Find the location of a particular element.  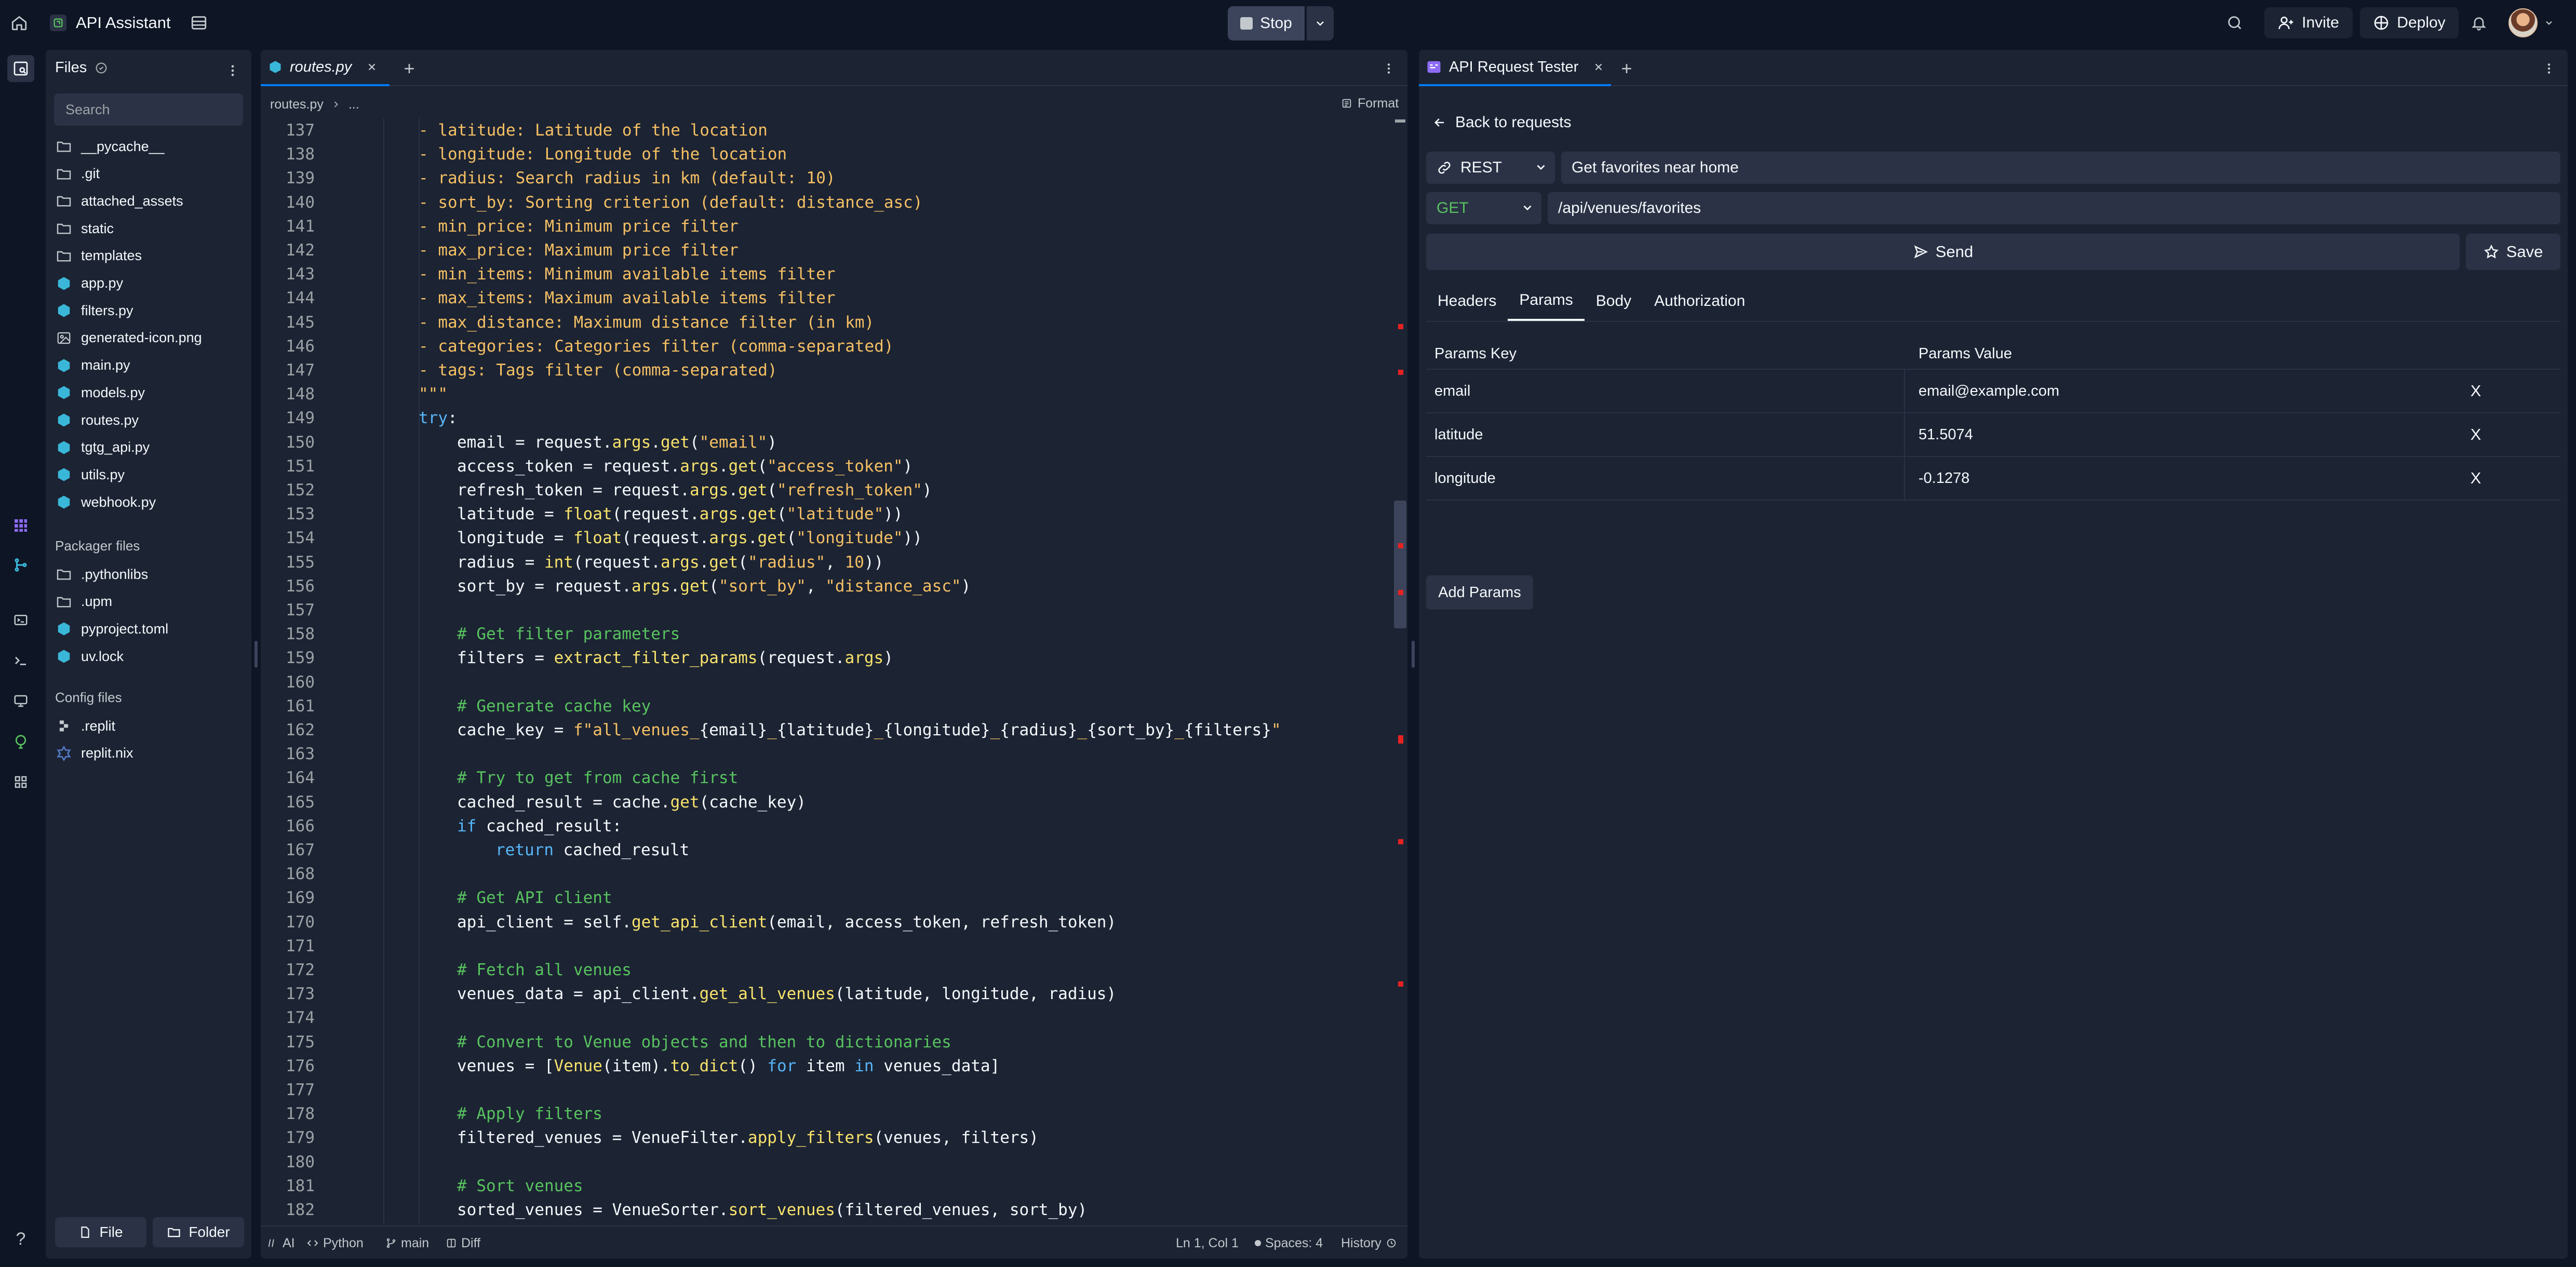

rail-files-button is located at coordinates (20, 68).